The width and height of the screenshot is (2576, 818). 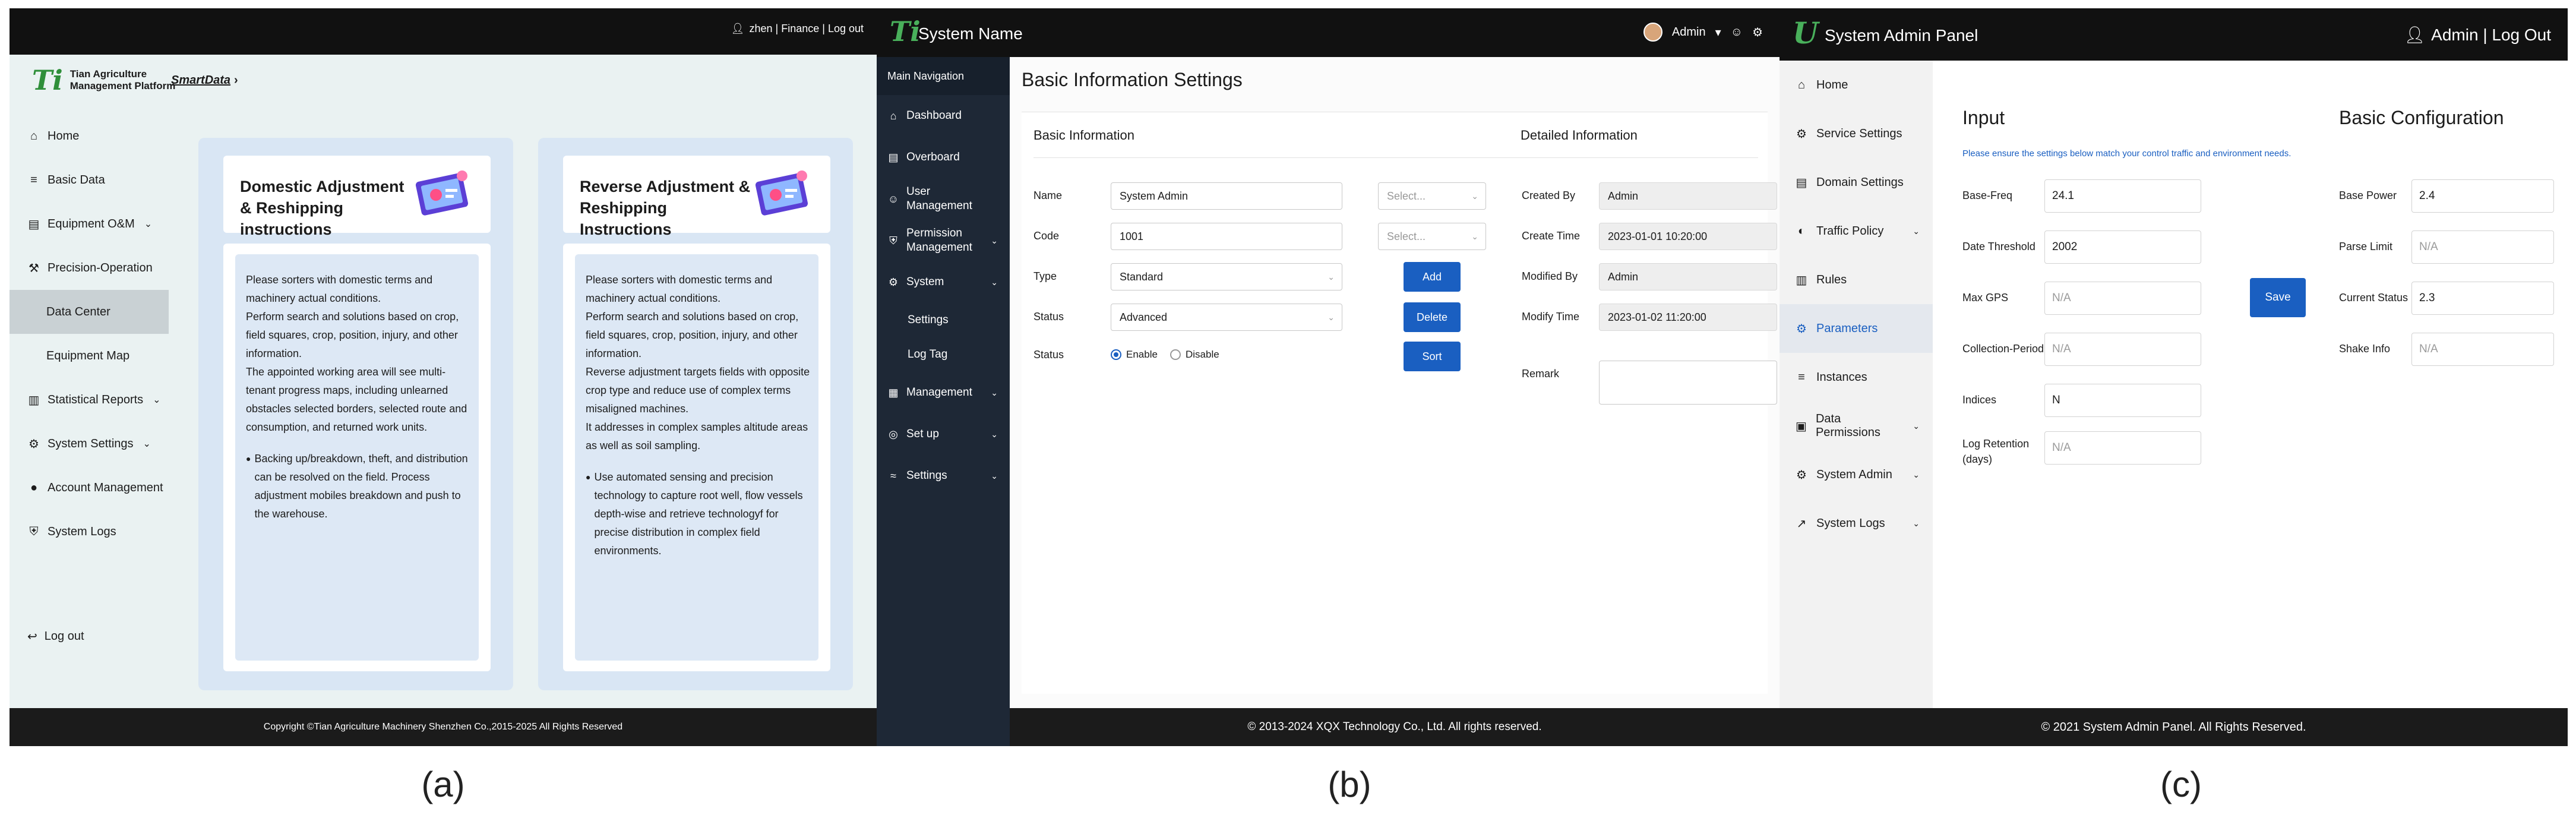 I want to click on sidebar-item-domain-settings: ▤ Domain Settings, so click(x=1856, y=182).